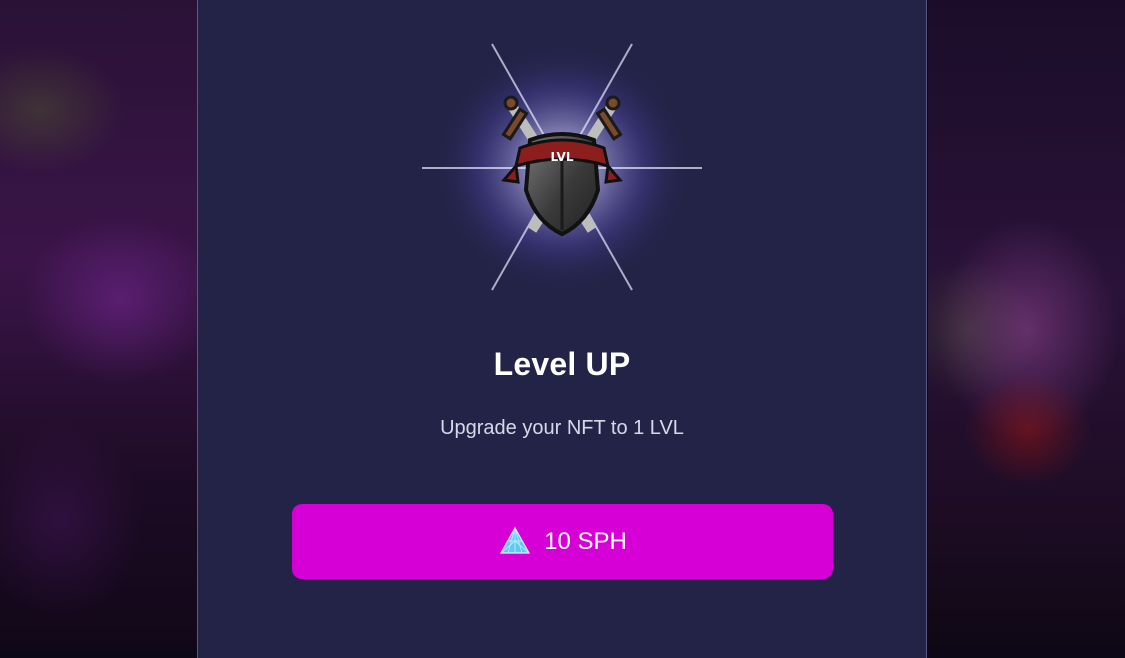 Image resolution: width=1125 pixels, height=658 pixels. What do you see at coordinates (562, 364) in the screenshot?
I see `modal-title: Level UP` at bounding box center [562, 364].